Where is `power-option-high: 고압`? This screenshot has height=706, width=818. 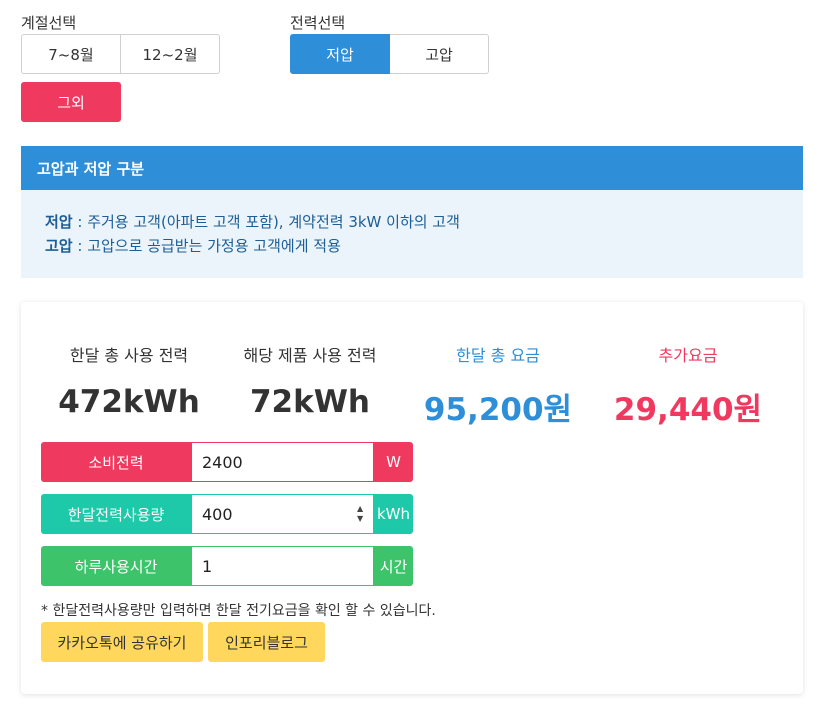 power-option-high: 고압 is located at coordinates (439, 54).